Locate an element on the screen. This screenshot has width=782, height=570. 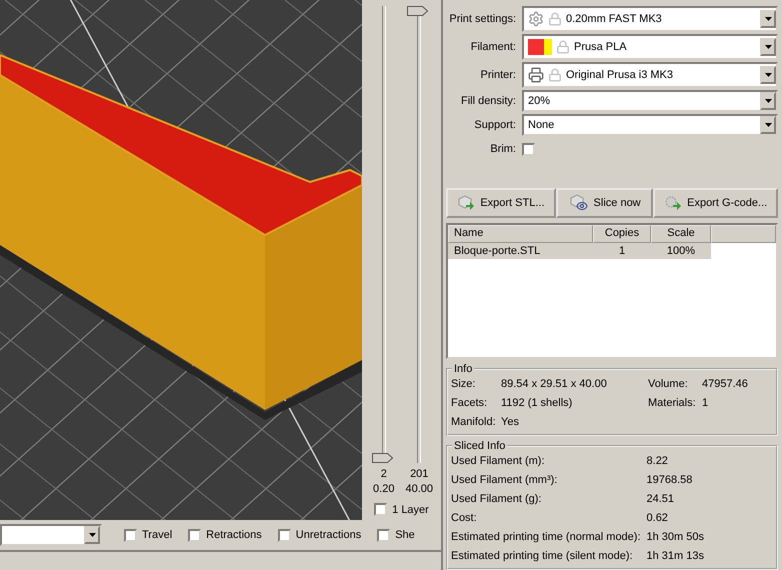
field-label: Print settings: is located at coordinates (482, 19).